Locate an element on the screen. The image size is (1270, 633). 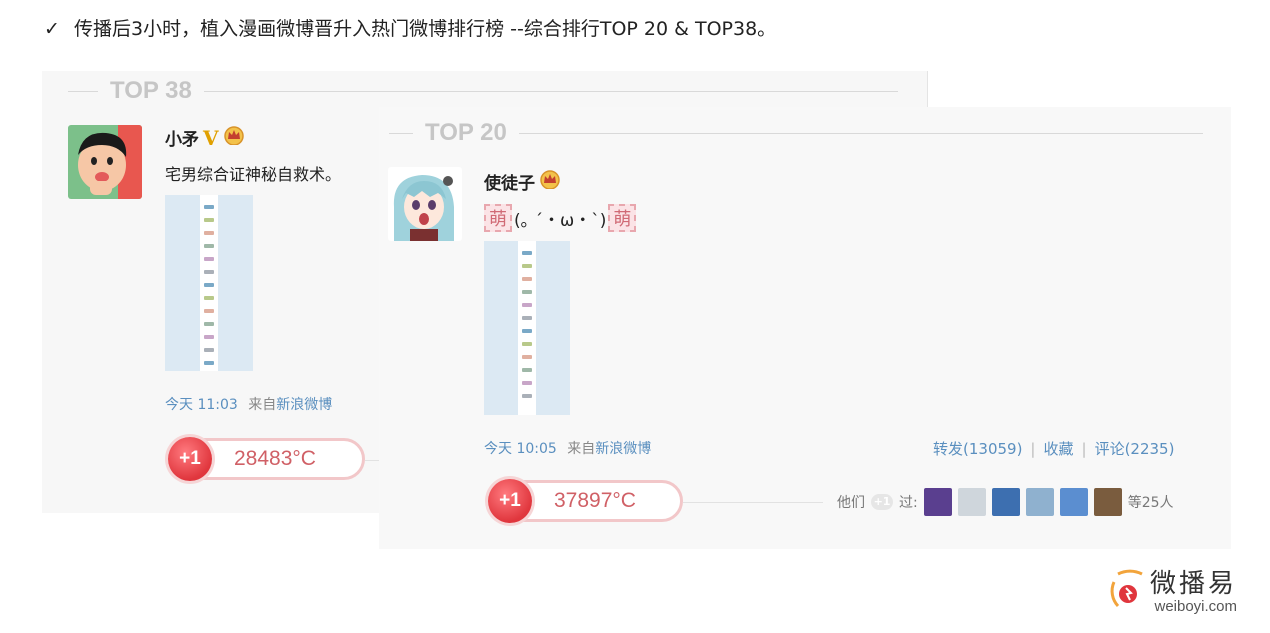
plus-one-mini-icon: +1 is located at coordinates (882, 502).